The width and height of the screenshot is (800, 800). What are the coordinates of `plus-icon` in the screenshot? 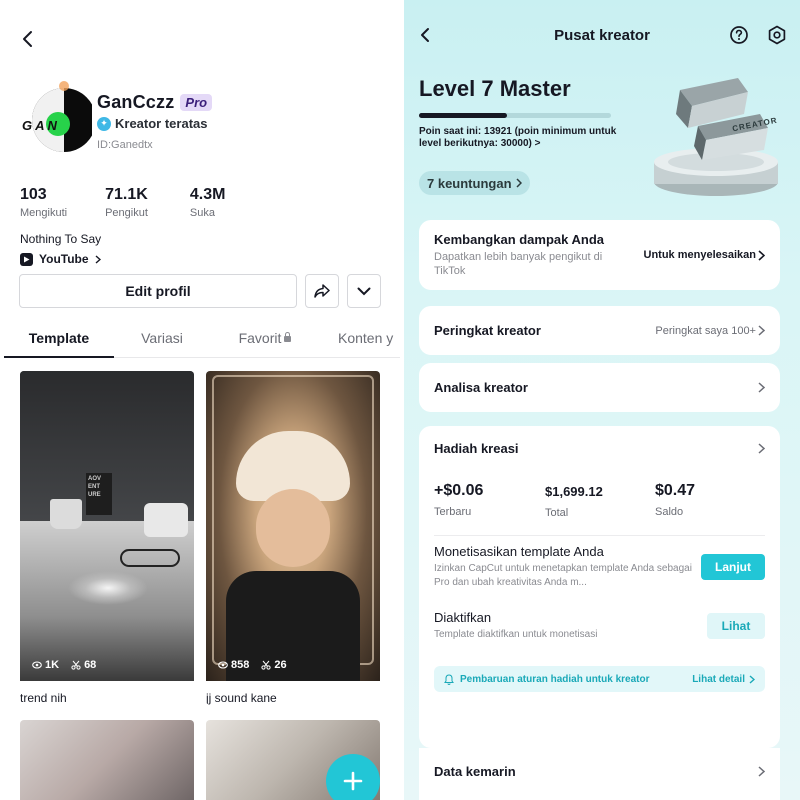 It's located at (353, 781).